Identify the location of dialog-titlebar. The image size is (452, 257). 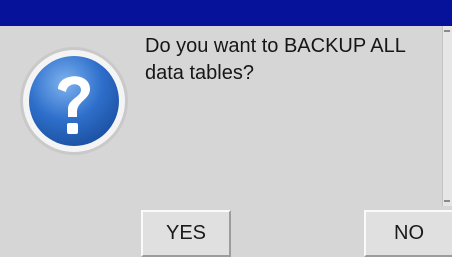
(226, 13).